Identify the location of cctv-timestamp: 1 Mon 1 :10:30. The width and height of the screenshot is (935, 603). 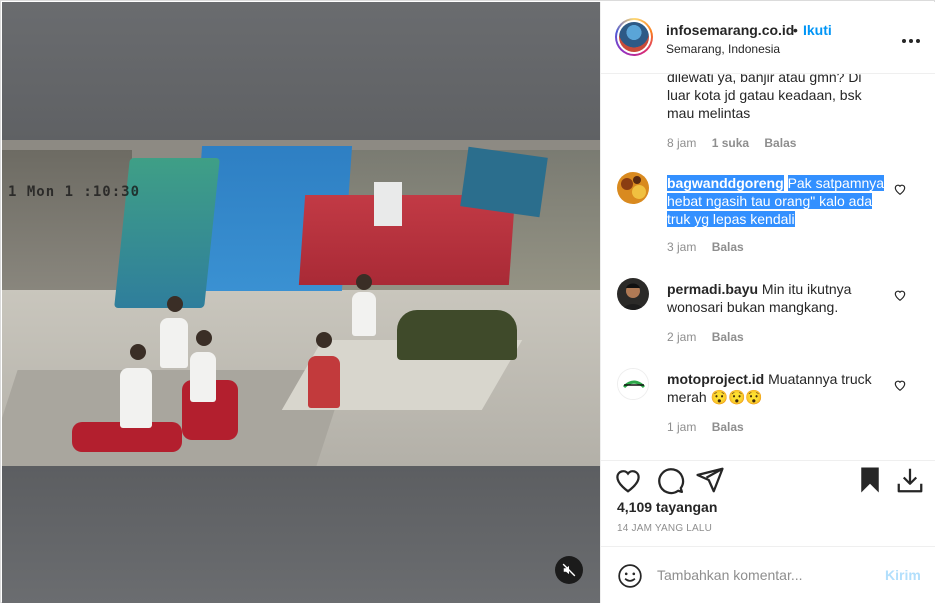
(74, 192).